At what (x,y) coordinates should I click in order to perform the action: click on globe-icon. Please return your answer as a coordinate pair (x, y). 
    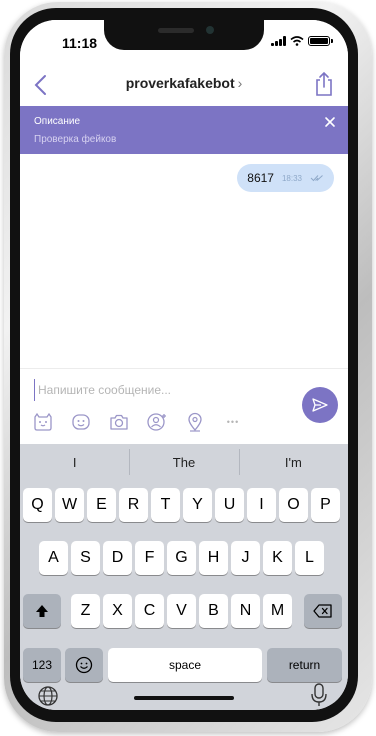
    Looking at the image, I should click on (48, 696).